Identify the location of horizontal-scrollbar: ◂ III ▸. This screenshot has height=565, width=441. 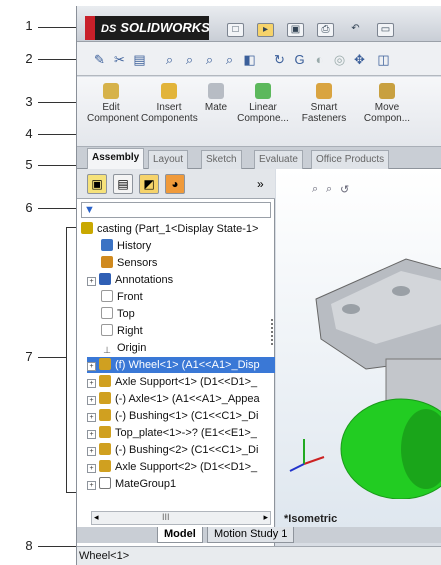
(181, 518).